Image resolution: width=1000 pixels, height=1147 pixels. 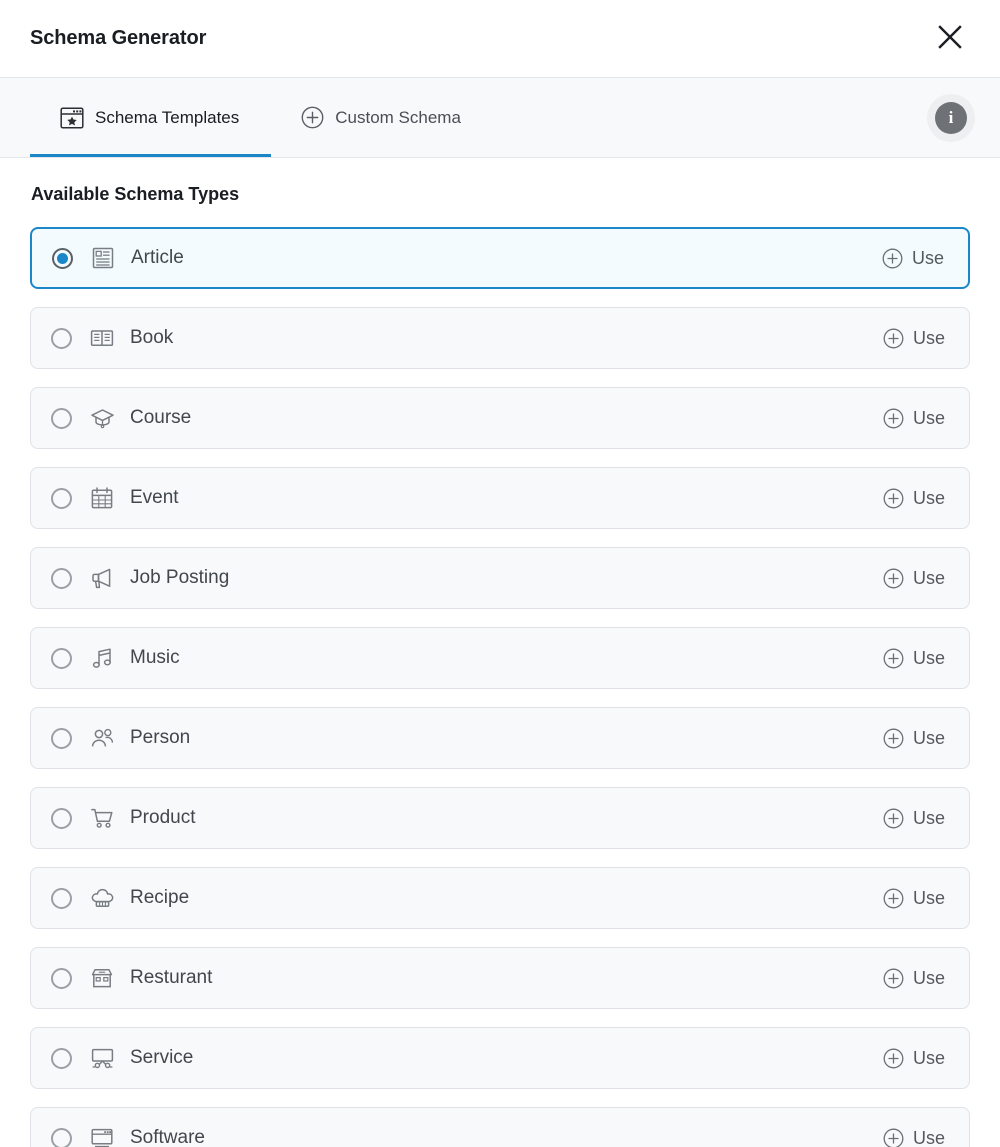 What do you see at coordinates (155, 657) in the screenshot?
I see `schema-type-label: Music` at bounding box center [155, 657].